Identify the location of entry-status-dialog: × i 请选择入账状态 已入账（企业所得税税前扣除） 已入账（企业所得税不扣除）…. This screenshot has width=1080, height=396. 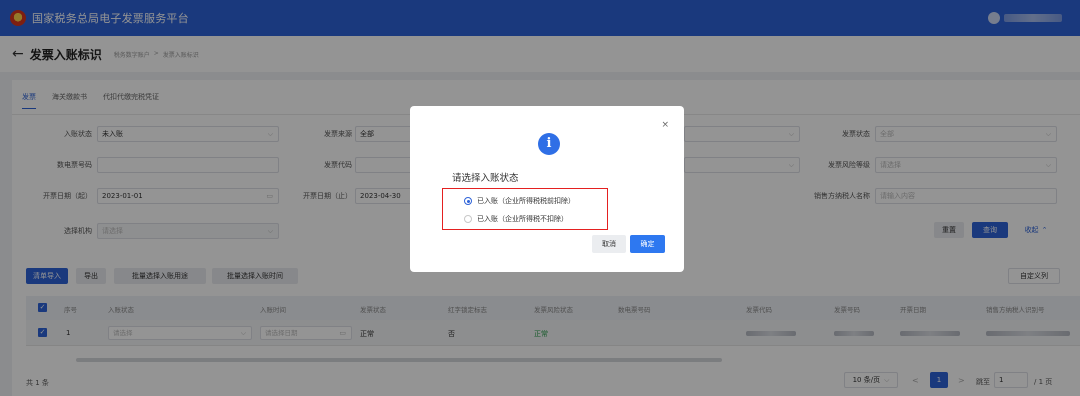
(547, 189).